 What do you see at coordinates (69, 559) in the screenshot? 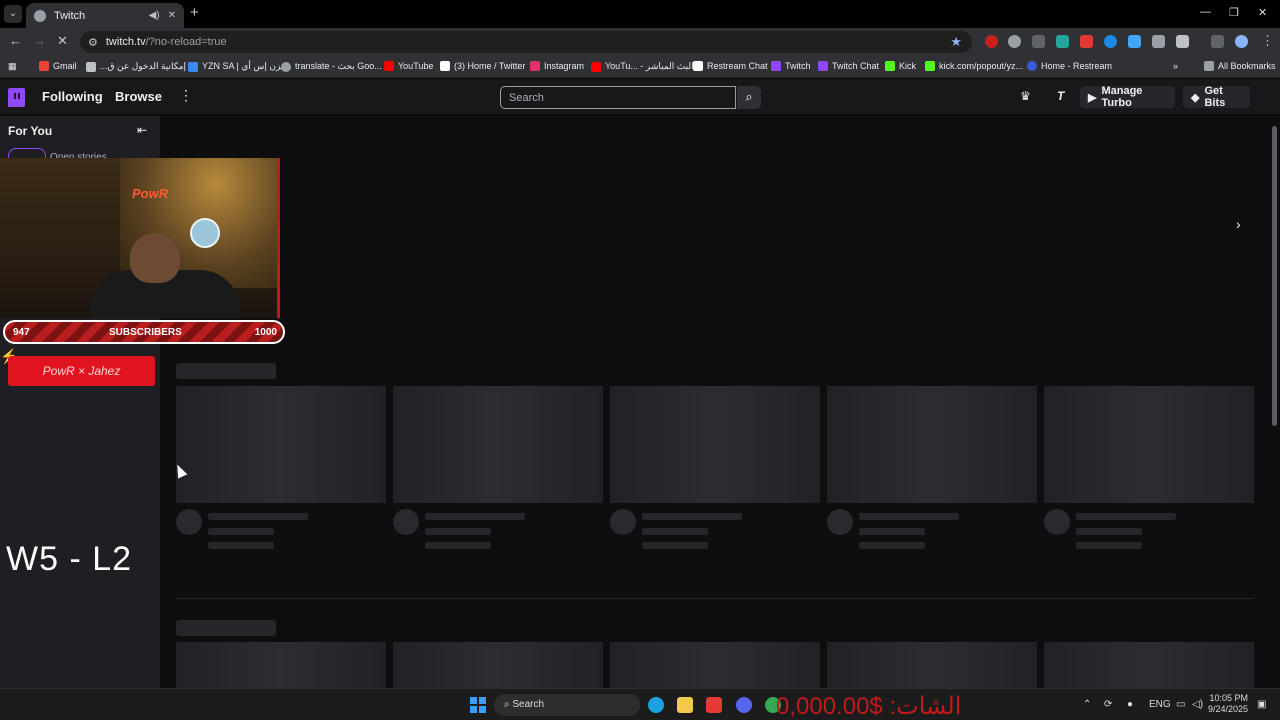
I see `win-loss-score: W5 - L2` at bounding box center [69, 559].